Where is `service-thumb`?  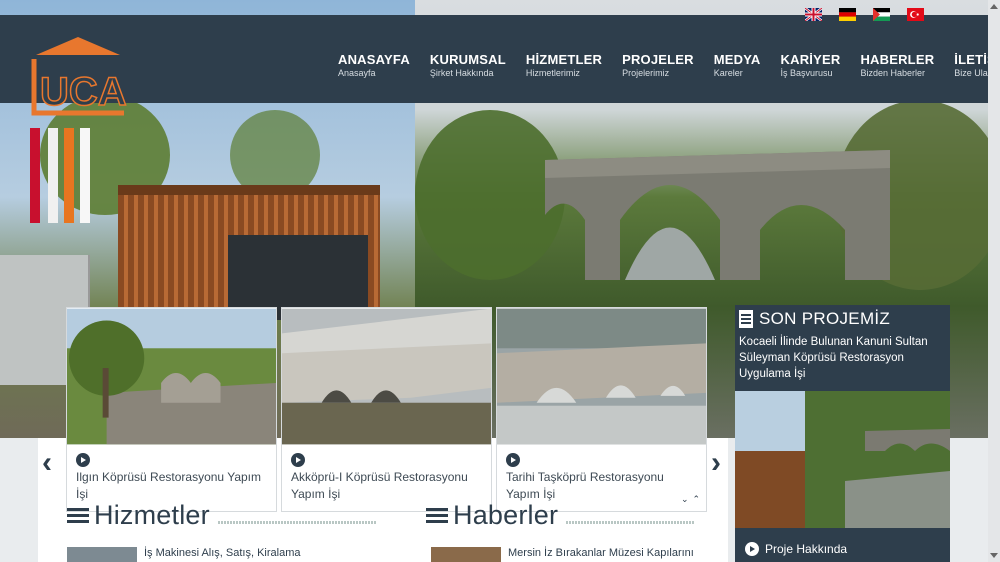
service-thumb is located at coordinates (102, 554).